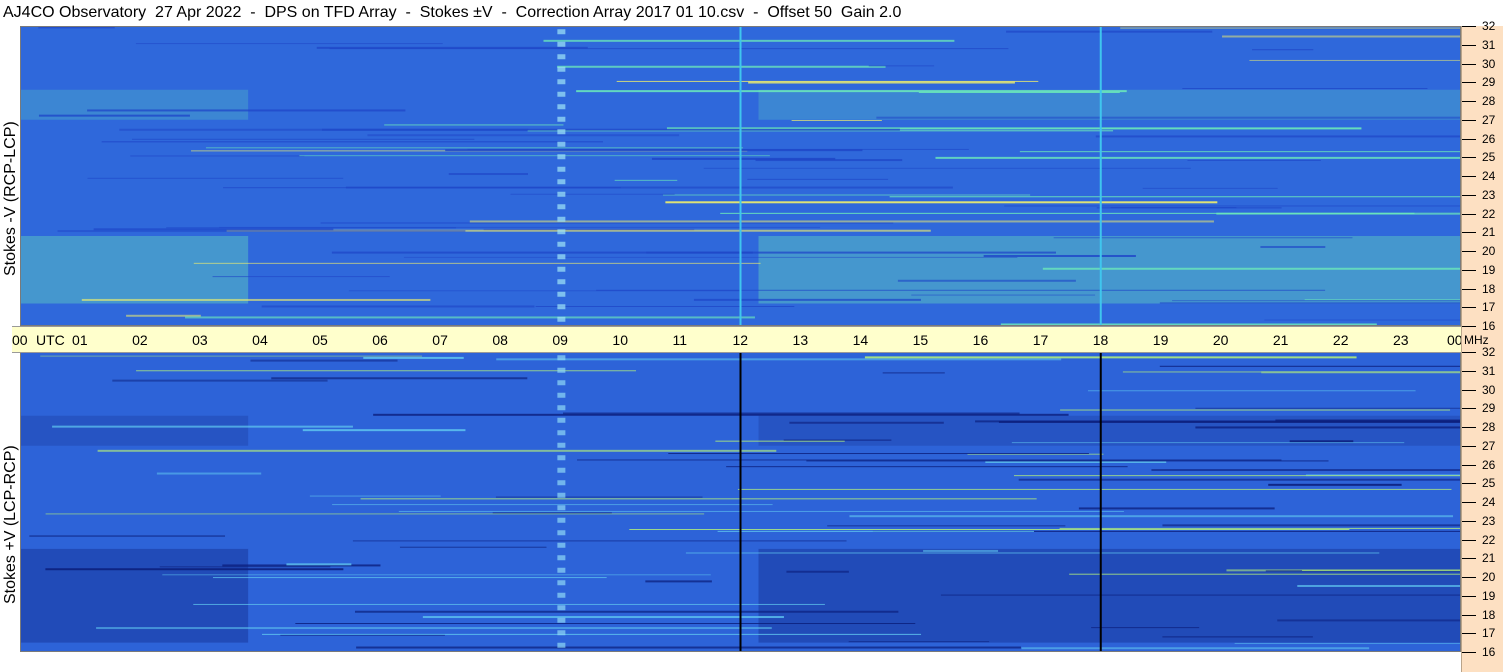 The width and height of the screenshot is (1503, 672). I want to click on time-tick-label: 04, so click(260, 340).